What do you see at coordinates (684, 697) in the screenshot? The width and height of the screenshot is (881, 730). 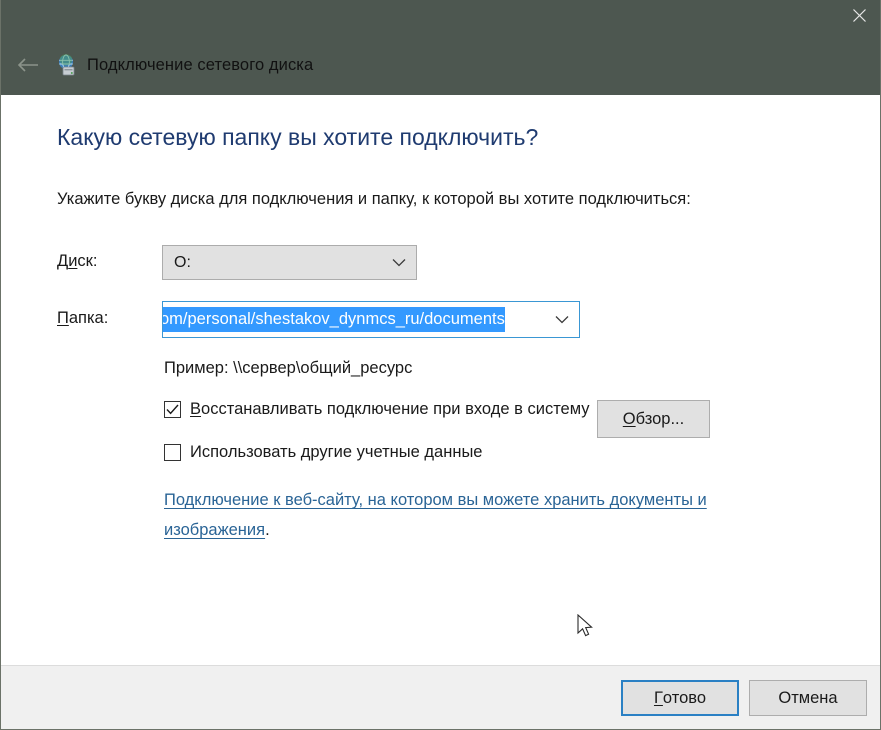 I see `finish-button-label: отово` at bounding box center [684, 697].